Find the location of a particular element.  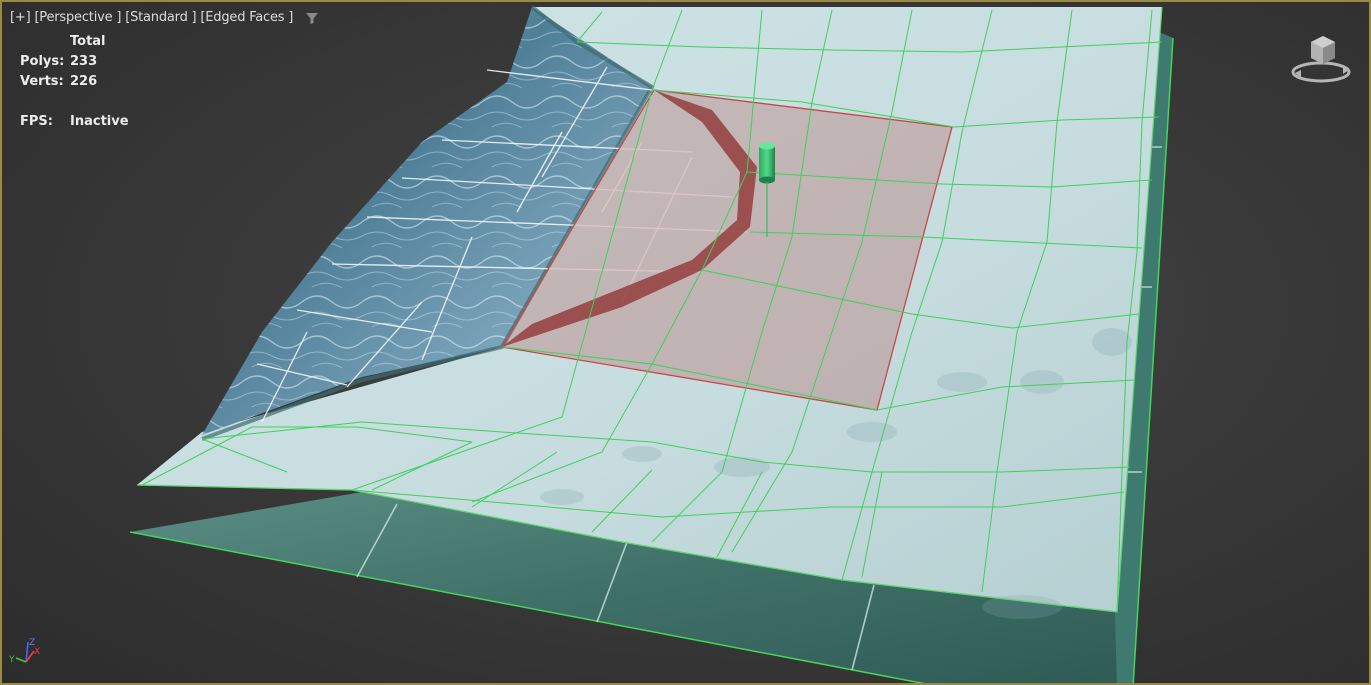

verts-value: 226 is located at coordinates (84, 81).